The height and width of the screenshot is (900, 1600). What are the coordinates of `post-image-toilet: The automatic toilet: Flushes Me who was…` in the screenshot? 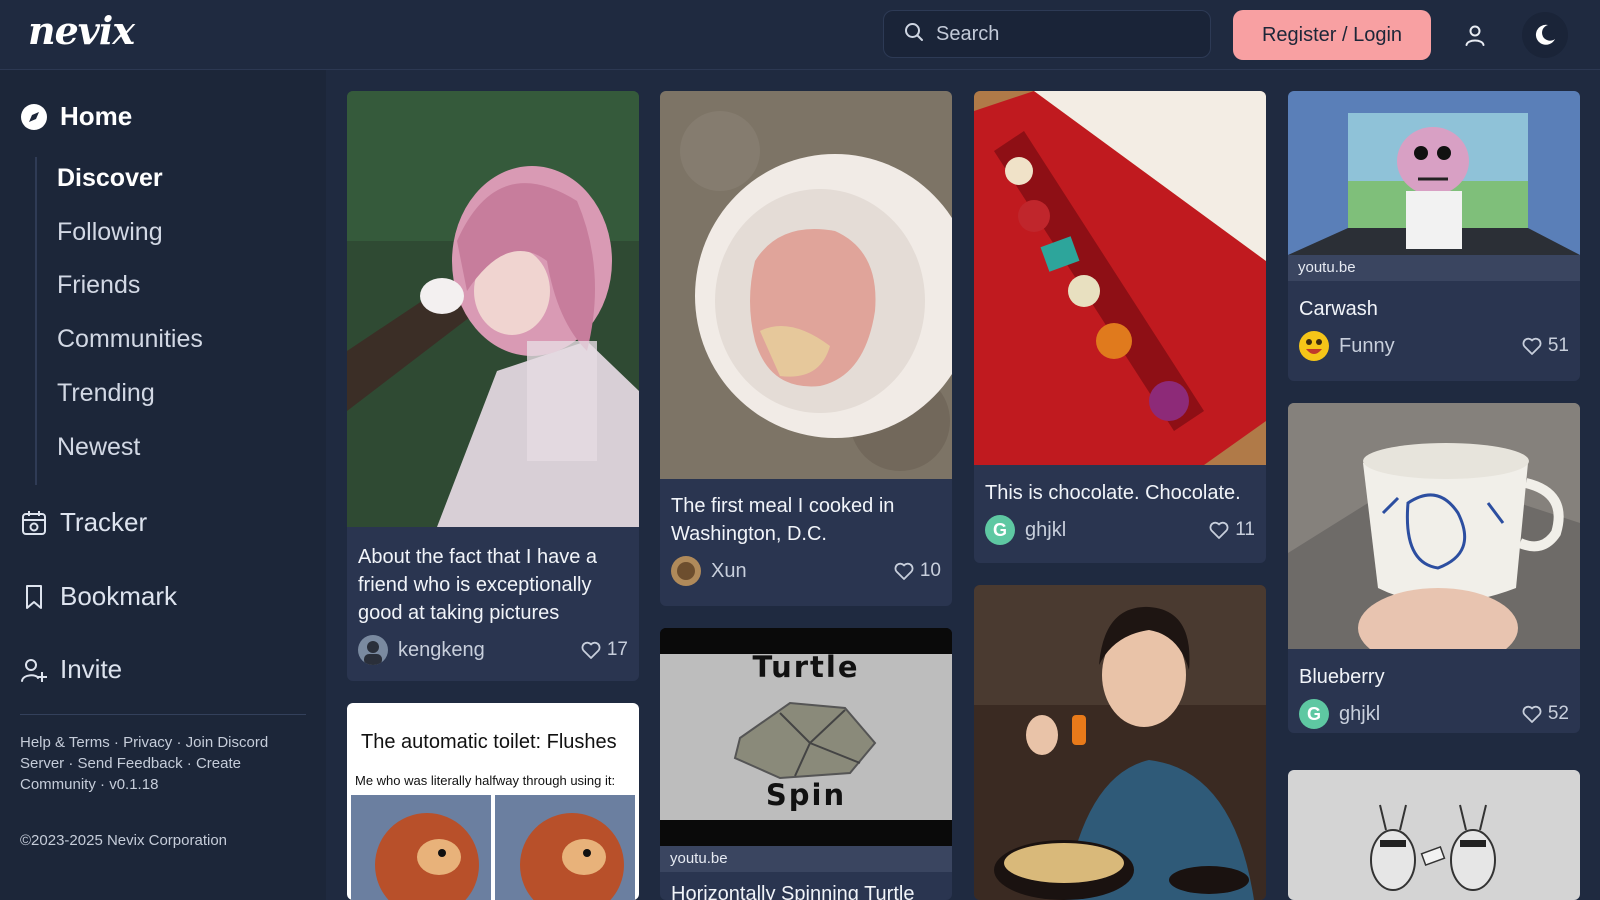 It's located at (493, 801).